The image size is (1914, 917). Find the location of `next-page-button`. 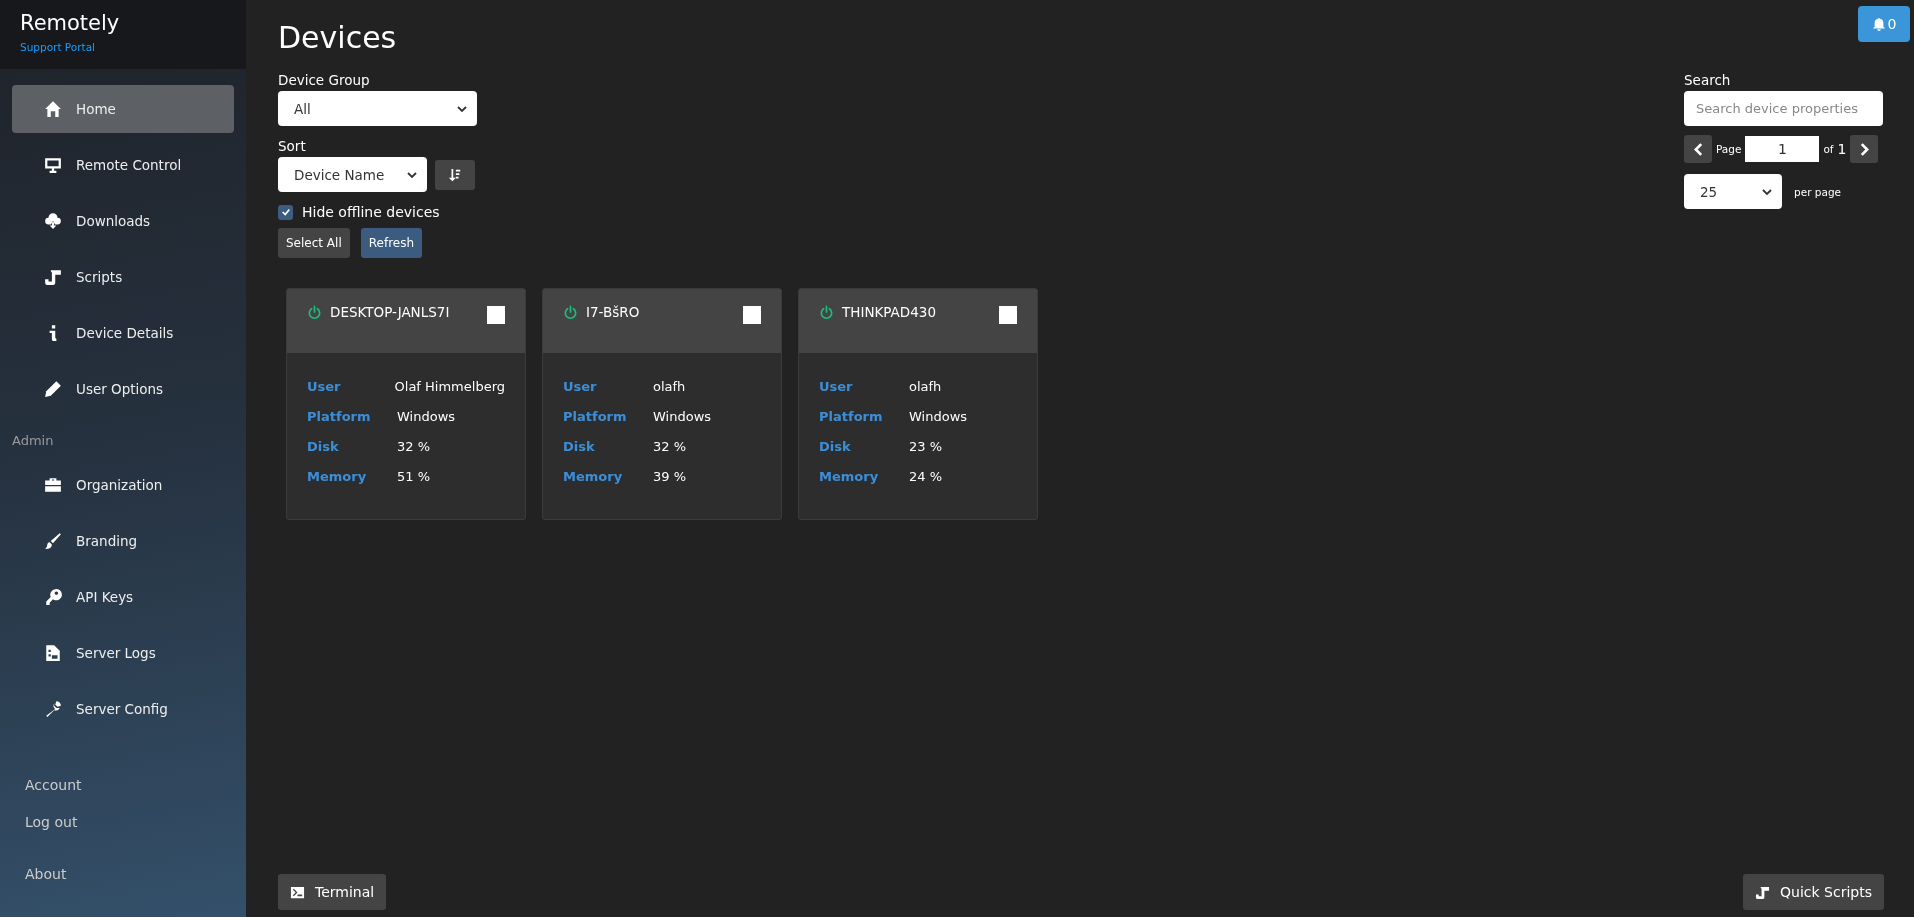

next-page-button is located at coordinates (1864, 149).